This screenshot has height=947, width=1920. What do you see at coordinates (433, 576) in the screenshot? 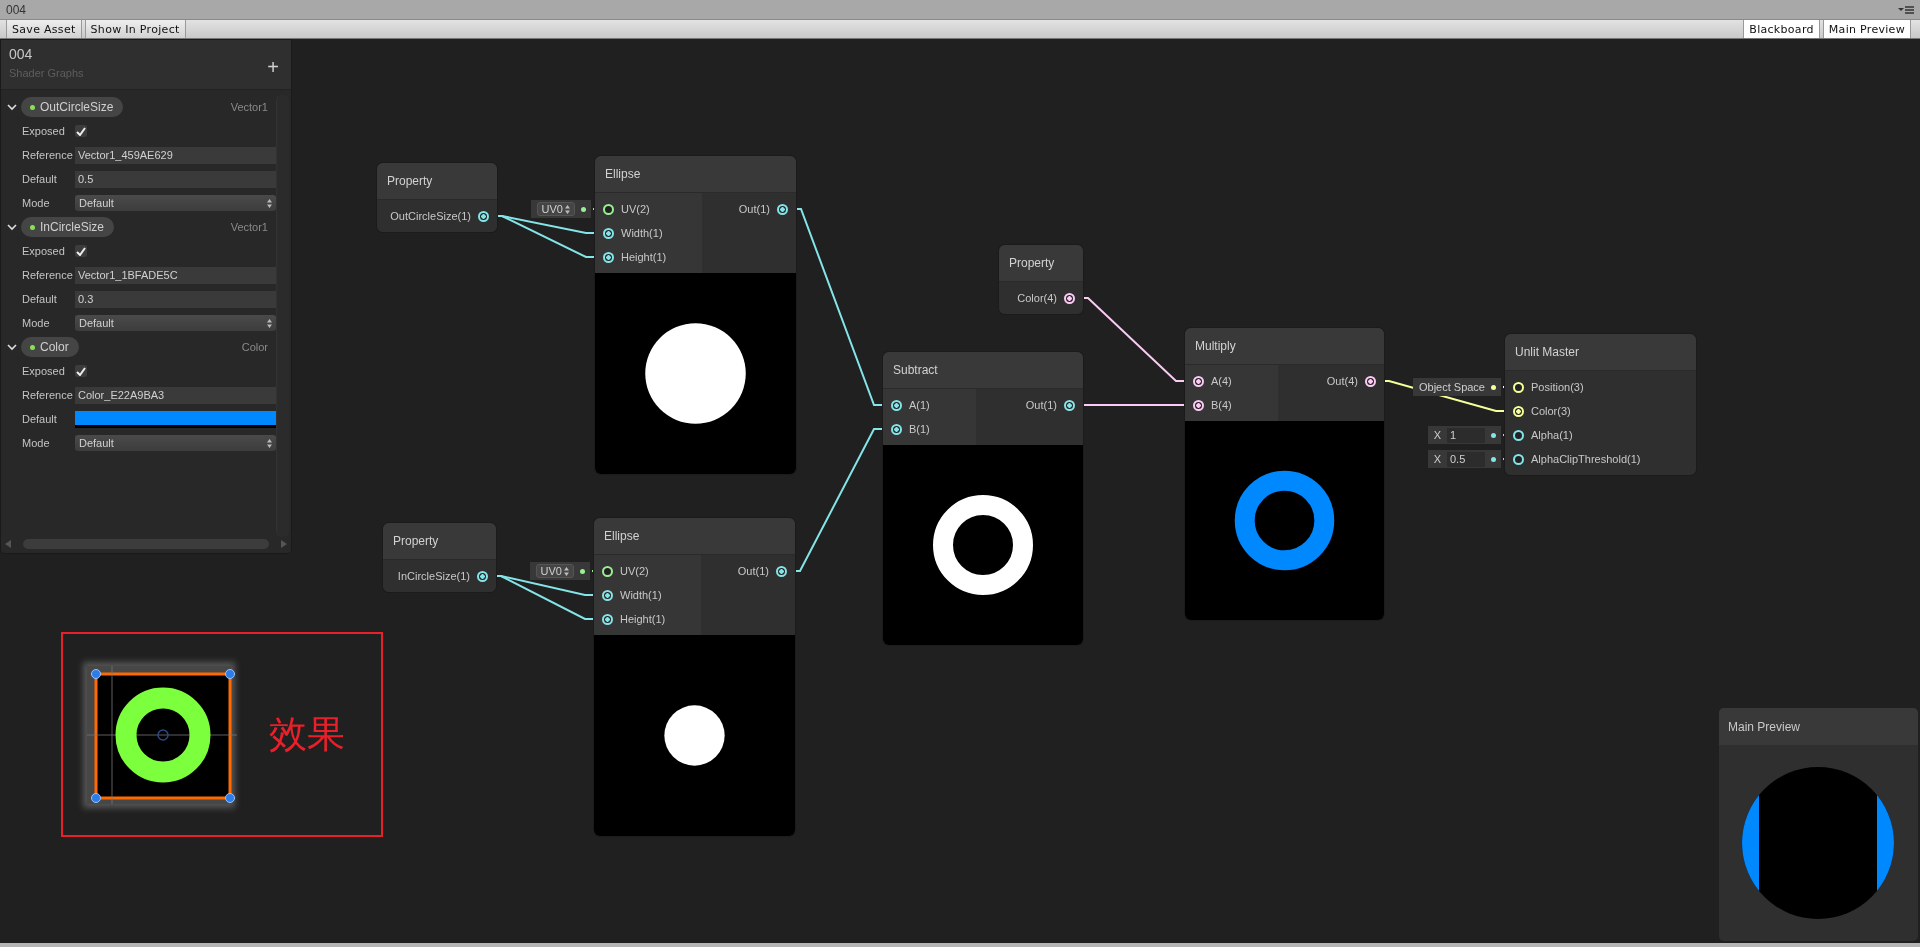
I see `port-label: InCircleSize(1)` at bounding box center [433, 576].